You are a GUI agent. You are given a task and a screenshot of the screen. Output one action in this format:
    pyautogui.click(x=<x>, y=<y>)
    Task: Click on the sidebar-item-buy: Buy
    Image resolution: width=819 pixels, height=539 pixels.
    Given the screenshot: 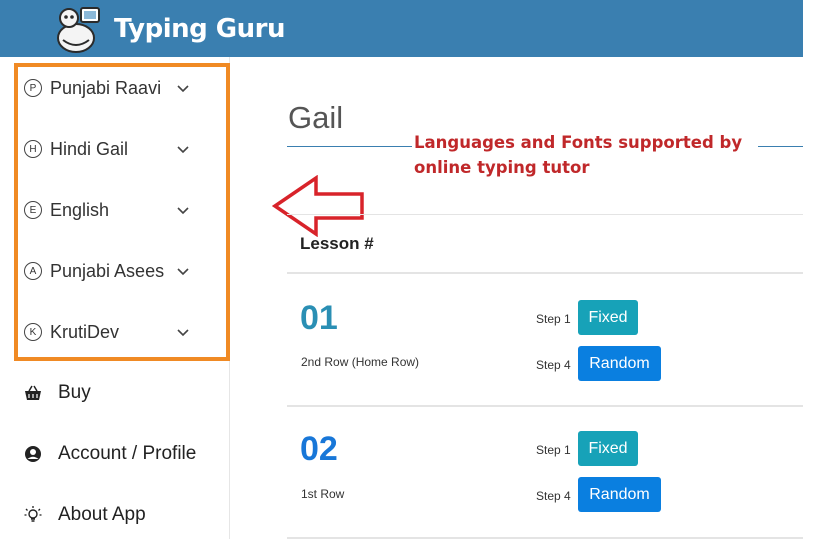 What is the action you would take?
    pyautogui.click(x=57, y=393)
    